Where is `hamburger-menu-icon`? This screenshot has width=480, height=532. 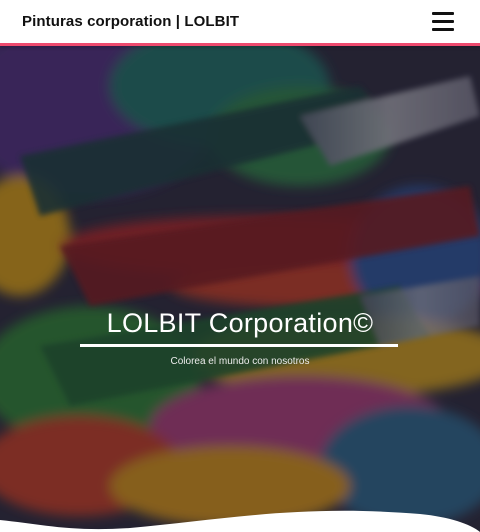
hamburger-menu-icon is located at coordinates (443, 22).